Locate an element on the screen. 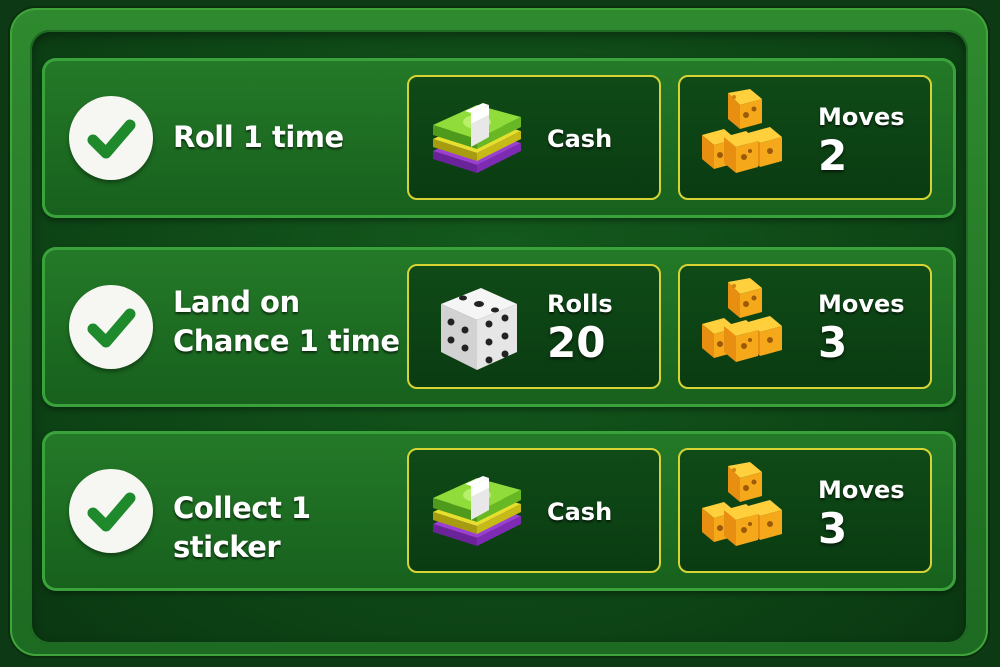 Image resolution: width=1000 pixels, height=667 pixels. quest-label: Land on Chance 1 time is located at coordinates (286, 321).